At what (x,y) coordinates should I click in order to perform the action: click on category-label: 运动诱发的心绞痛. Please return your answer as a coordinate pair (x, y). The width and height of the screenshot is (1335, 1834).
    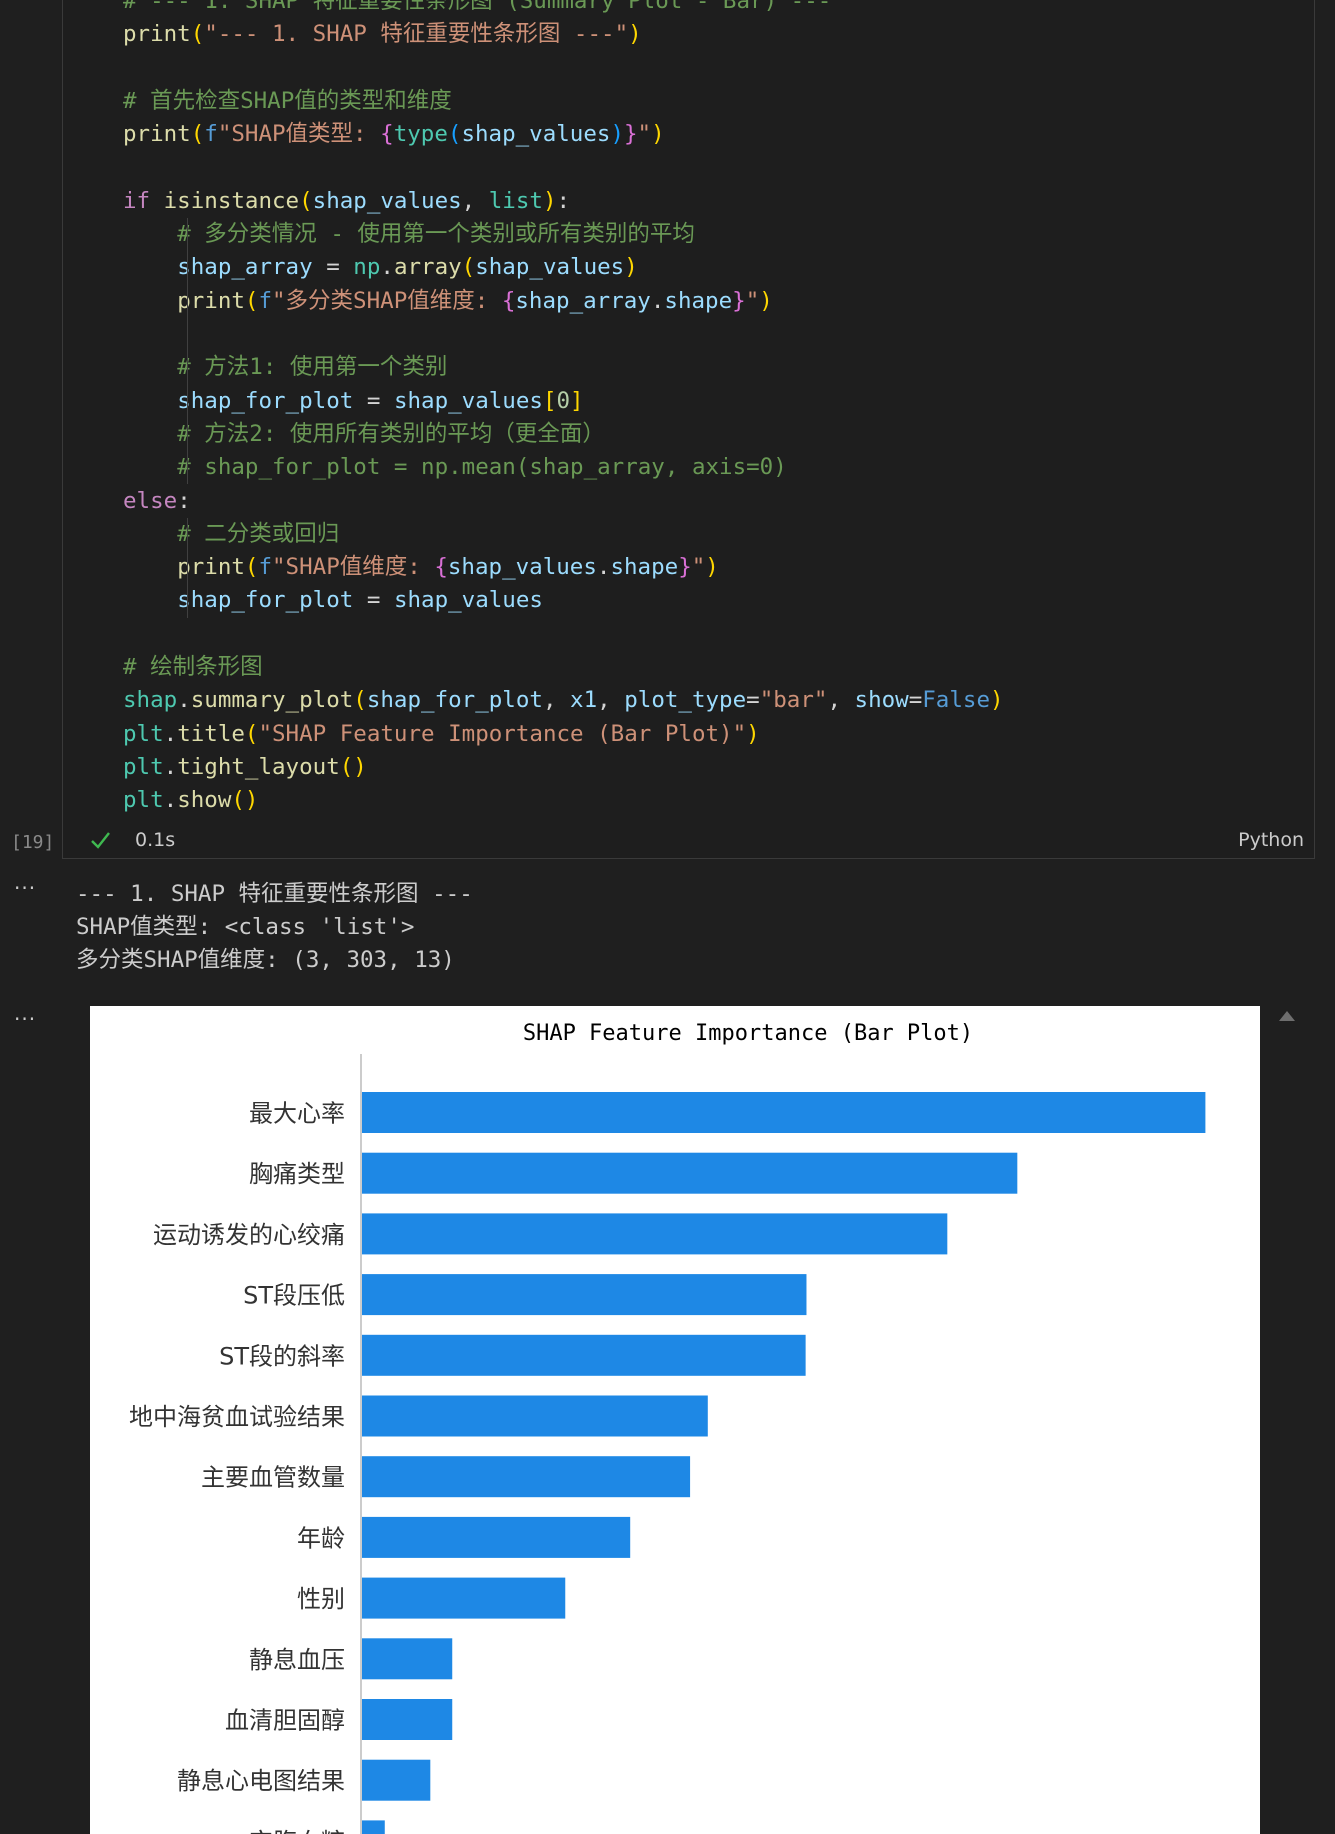
    Looking at the image, I should click on (249, 1235).